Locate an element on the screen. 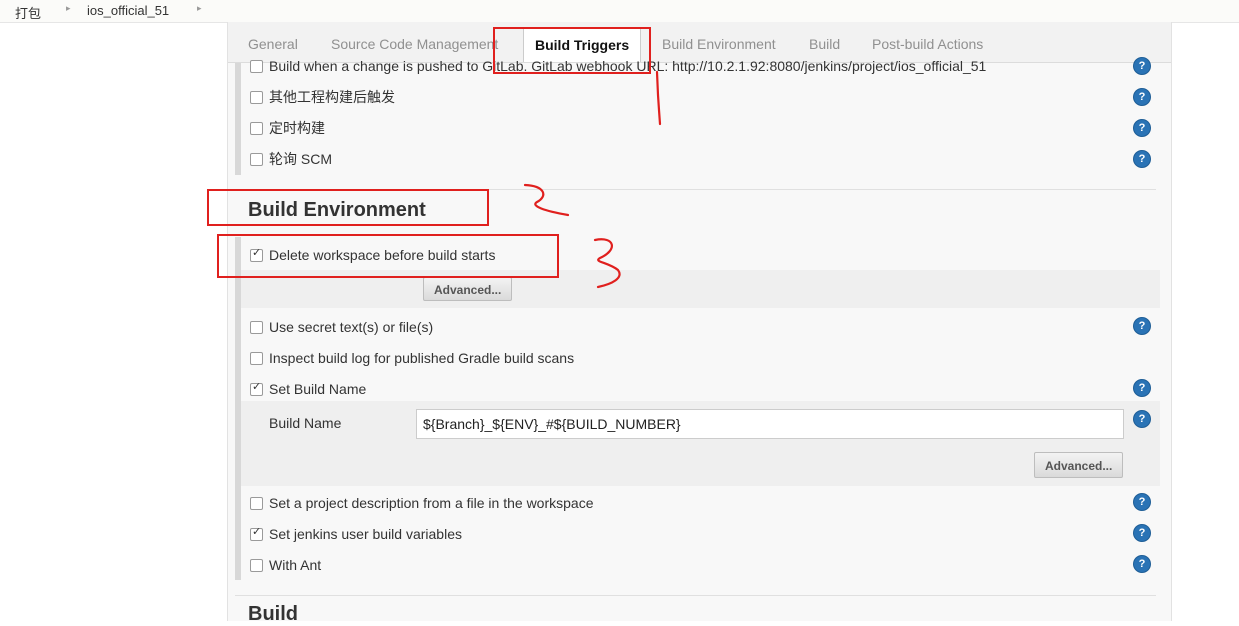 The width and height of the screenshot is (1239, 626). annotation-scribbles is located at coordinates (592, 179).